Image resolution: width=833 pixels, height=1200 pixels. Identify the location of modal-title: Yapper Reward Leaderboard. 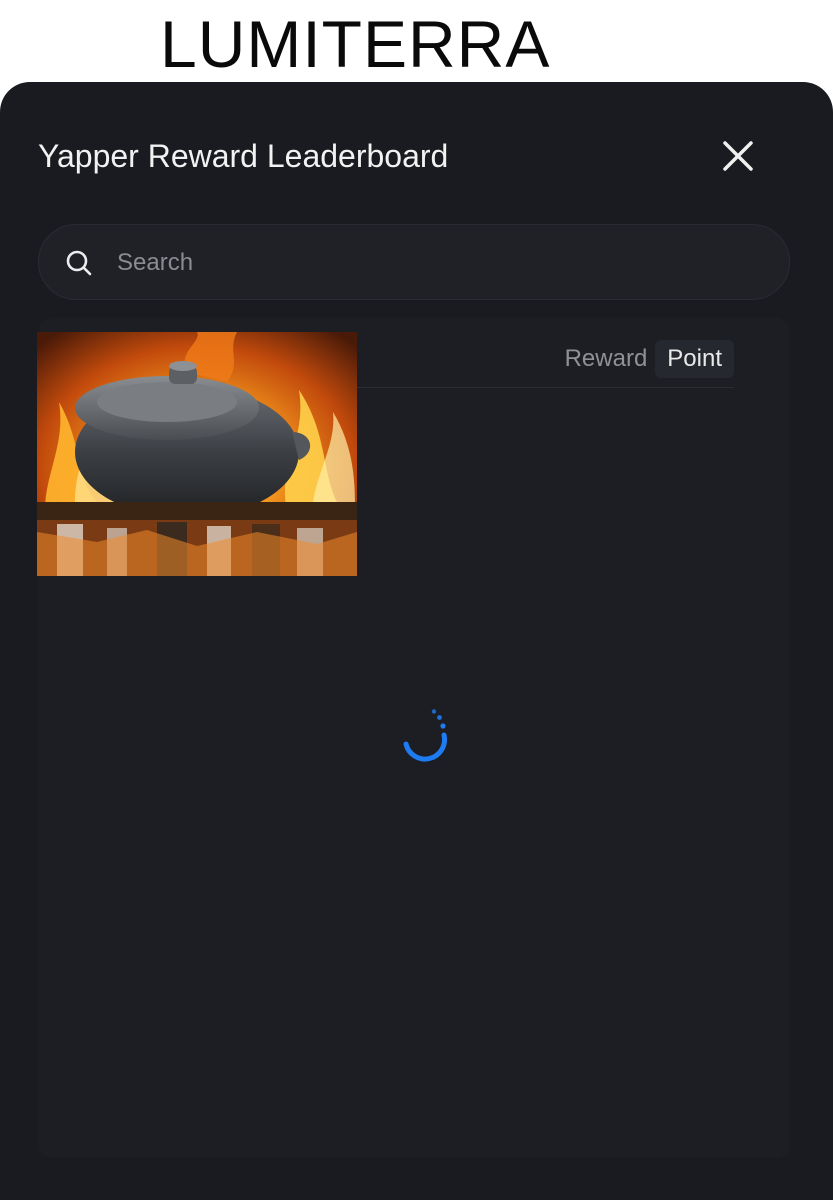
(243, 156).